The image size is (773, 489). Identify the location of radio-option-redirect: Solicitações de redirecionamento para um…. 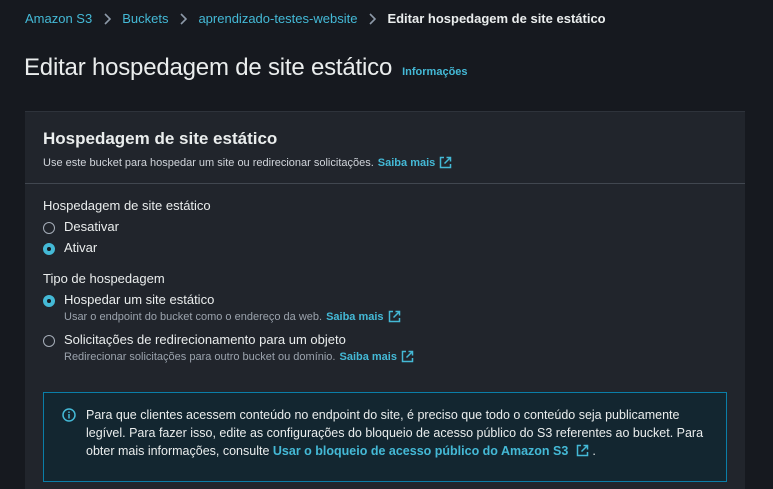
(385, 347).